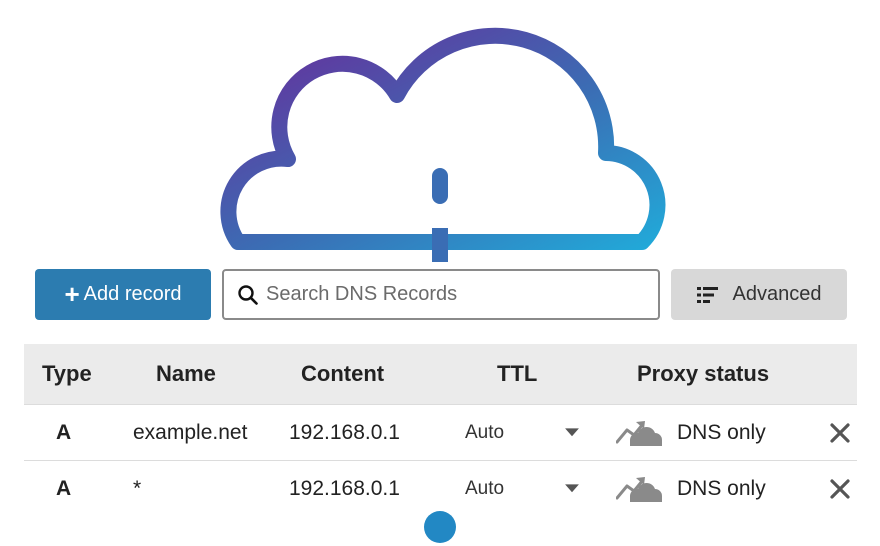 The image size is (880, 546). Describe the element at coordinates (703, 373) in the screenshot. I see `header-proxy-status: Proxy status` at that location.